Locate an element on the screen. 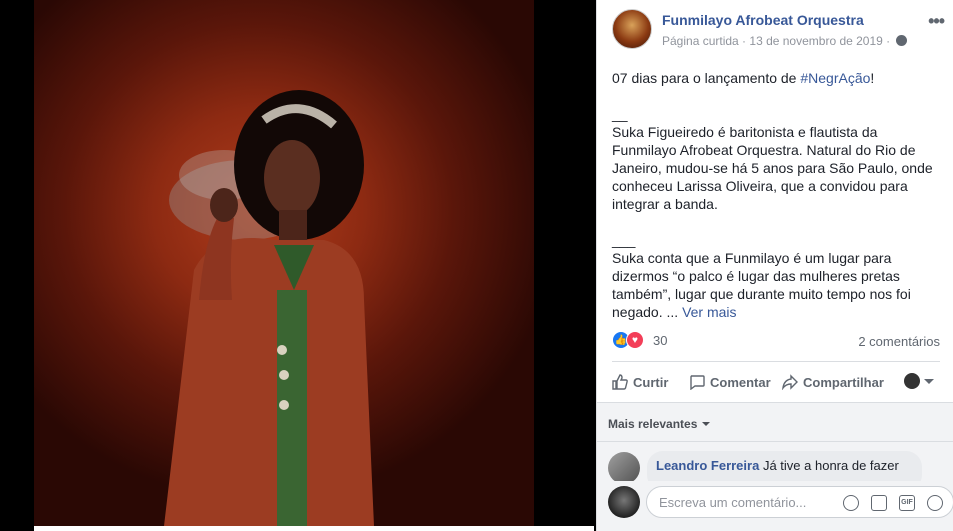 The height and width of the screenshot is (531, 953). comment-author-link: Leandro Ferreira is located at coordinates (707, 465).